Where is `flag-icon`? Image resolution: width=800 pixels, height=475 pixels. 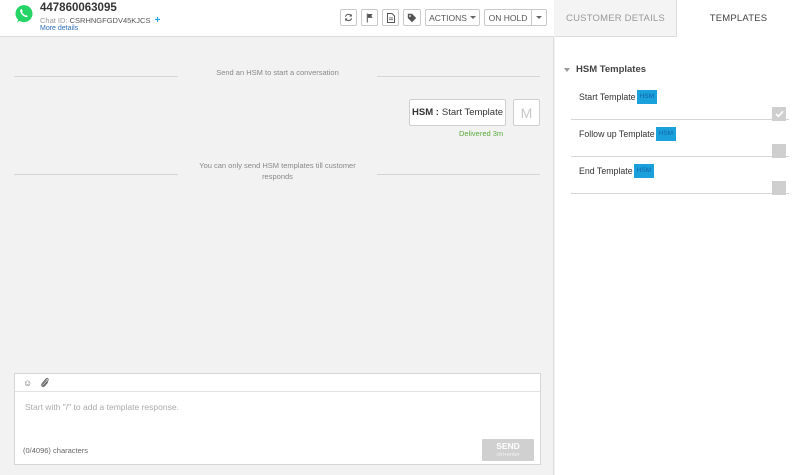 flag-icon is located at coordinates (369, 17).